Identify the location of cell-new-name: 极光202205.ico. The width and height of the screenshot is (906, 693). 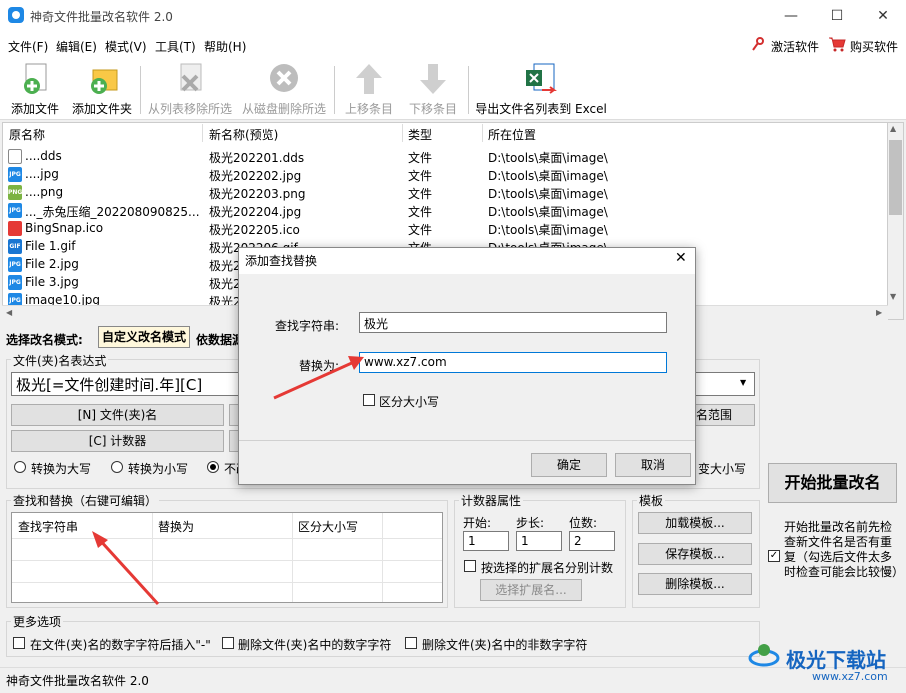
(254, 230).